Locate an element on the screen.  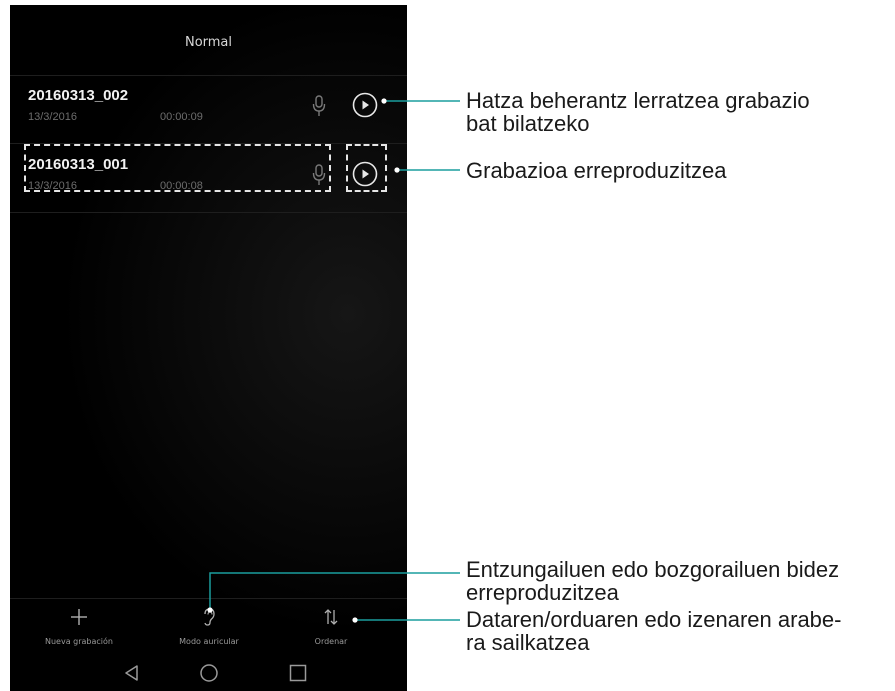
callout-earpiece-line2: erreproduzitzea is located at coordinates (542, 592).